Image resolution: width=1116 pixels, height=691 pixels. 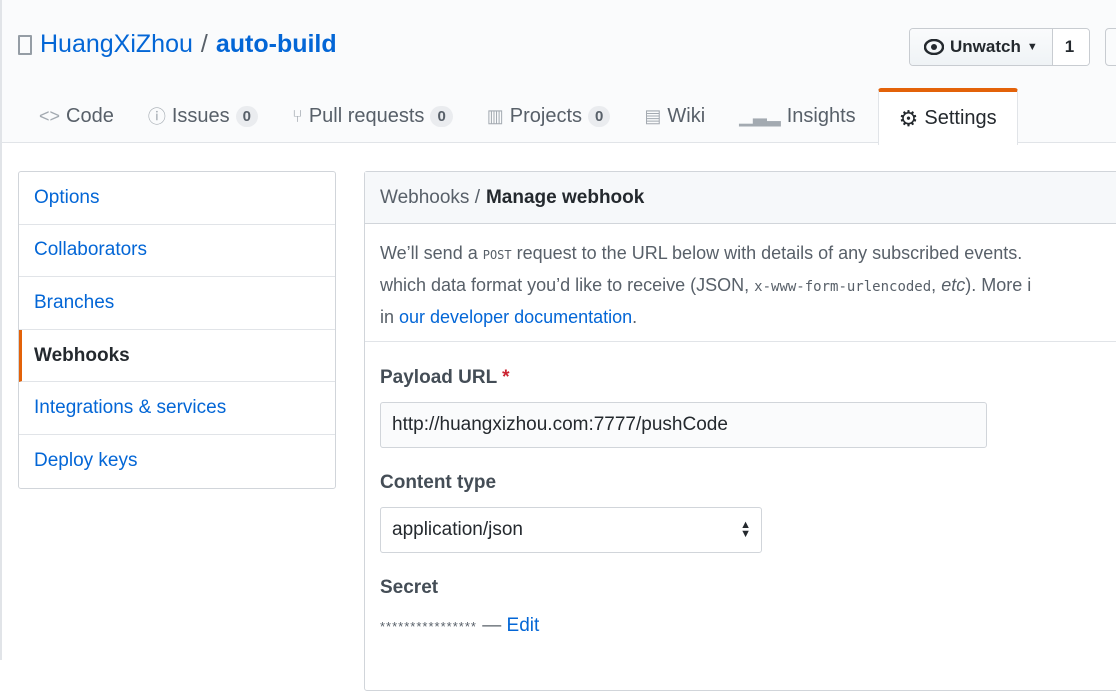 I want to click on desc-text: ., so click(x=635, y=317).